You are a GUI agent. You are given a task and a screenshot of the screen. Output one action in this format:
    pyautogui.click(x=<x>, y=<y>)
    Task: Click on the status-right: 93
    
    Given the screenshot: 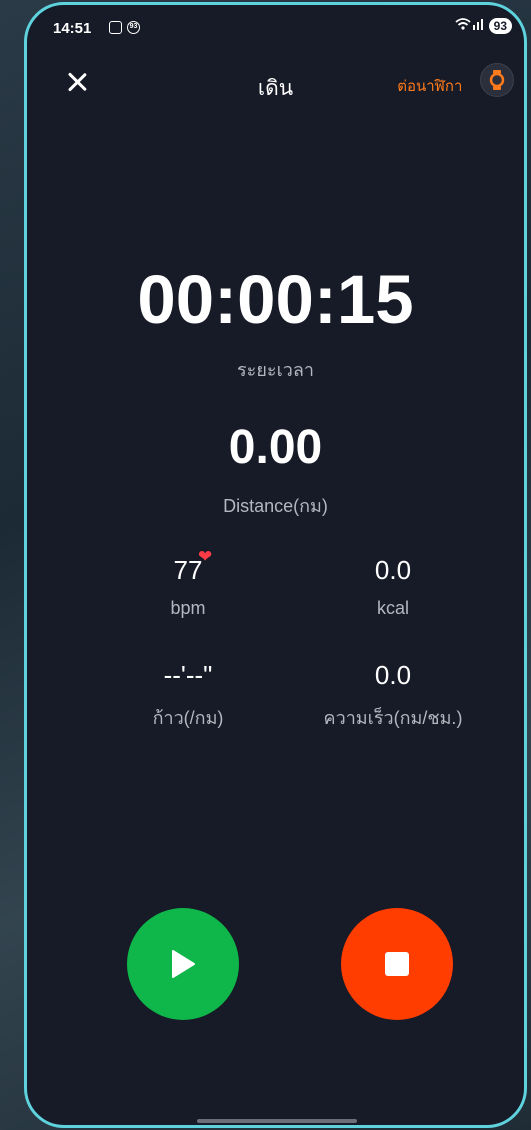 What is the action you would take?
    pyautogui.click(x=483, y=25)
    